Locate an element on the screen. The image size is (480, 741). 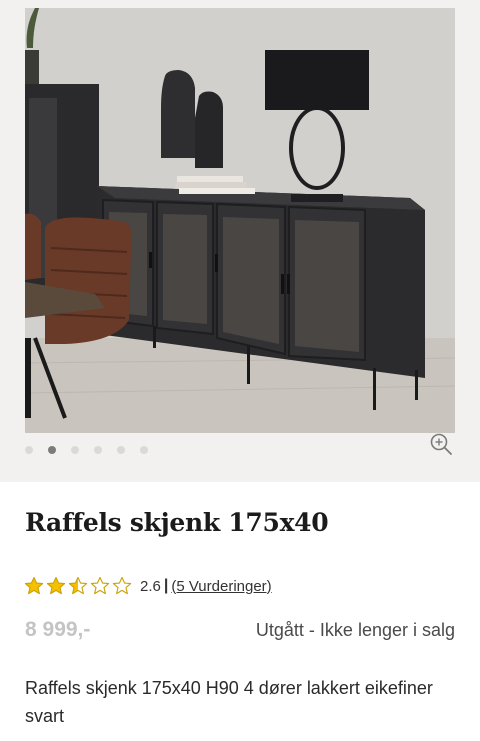
product-rating: 2.6 | (5 Vurderinger) is located at coordinates (148, 586).